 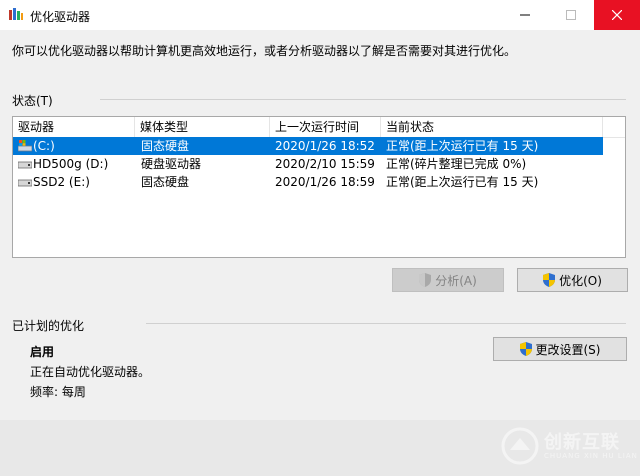 I want to click on brand-watermark: 创新互联 CHUANG XIN HU LIAN, so click(x=568, y=447).